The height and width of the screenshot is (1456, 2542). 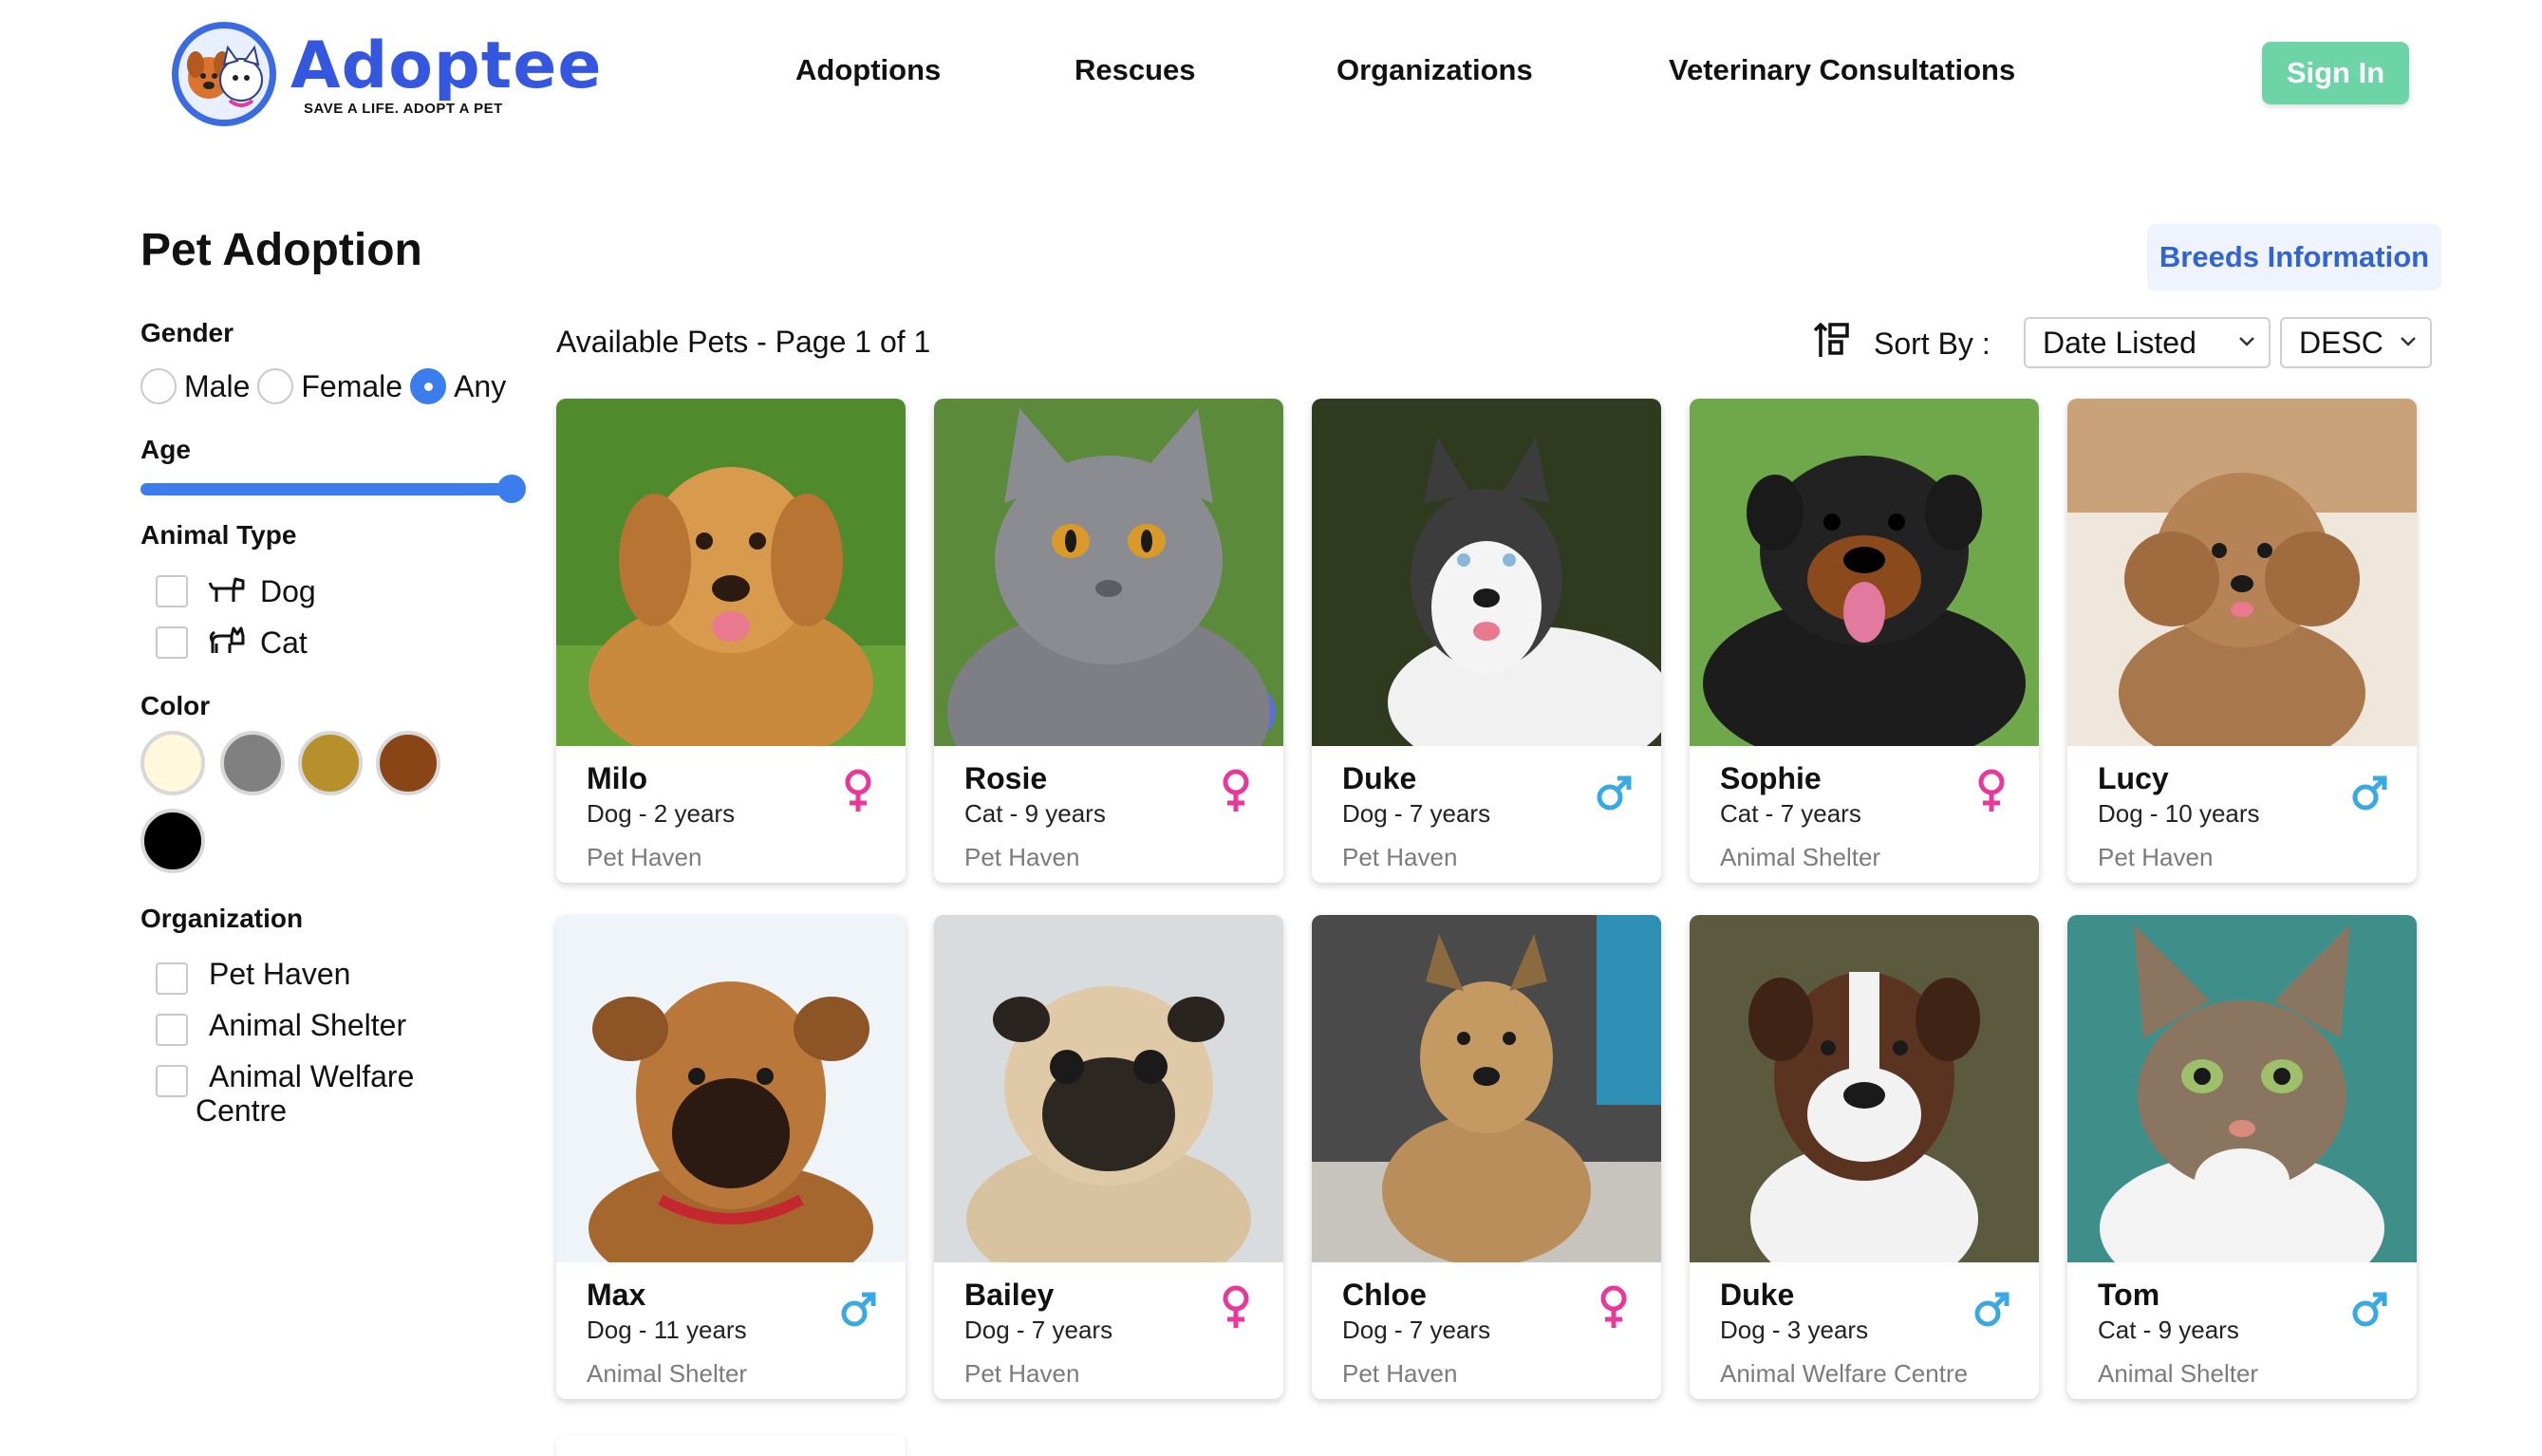 I want to click on sort-by-label: Sort By :, so click(x=1932, y=344).